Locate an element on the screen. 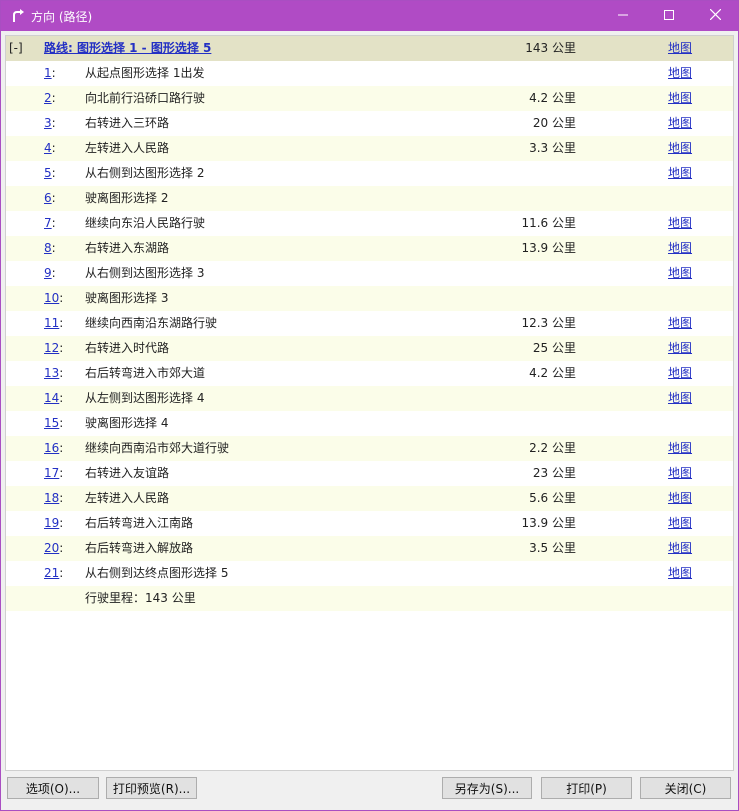  step-number: 19: is located at coordinates (53, 523).